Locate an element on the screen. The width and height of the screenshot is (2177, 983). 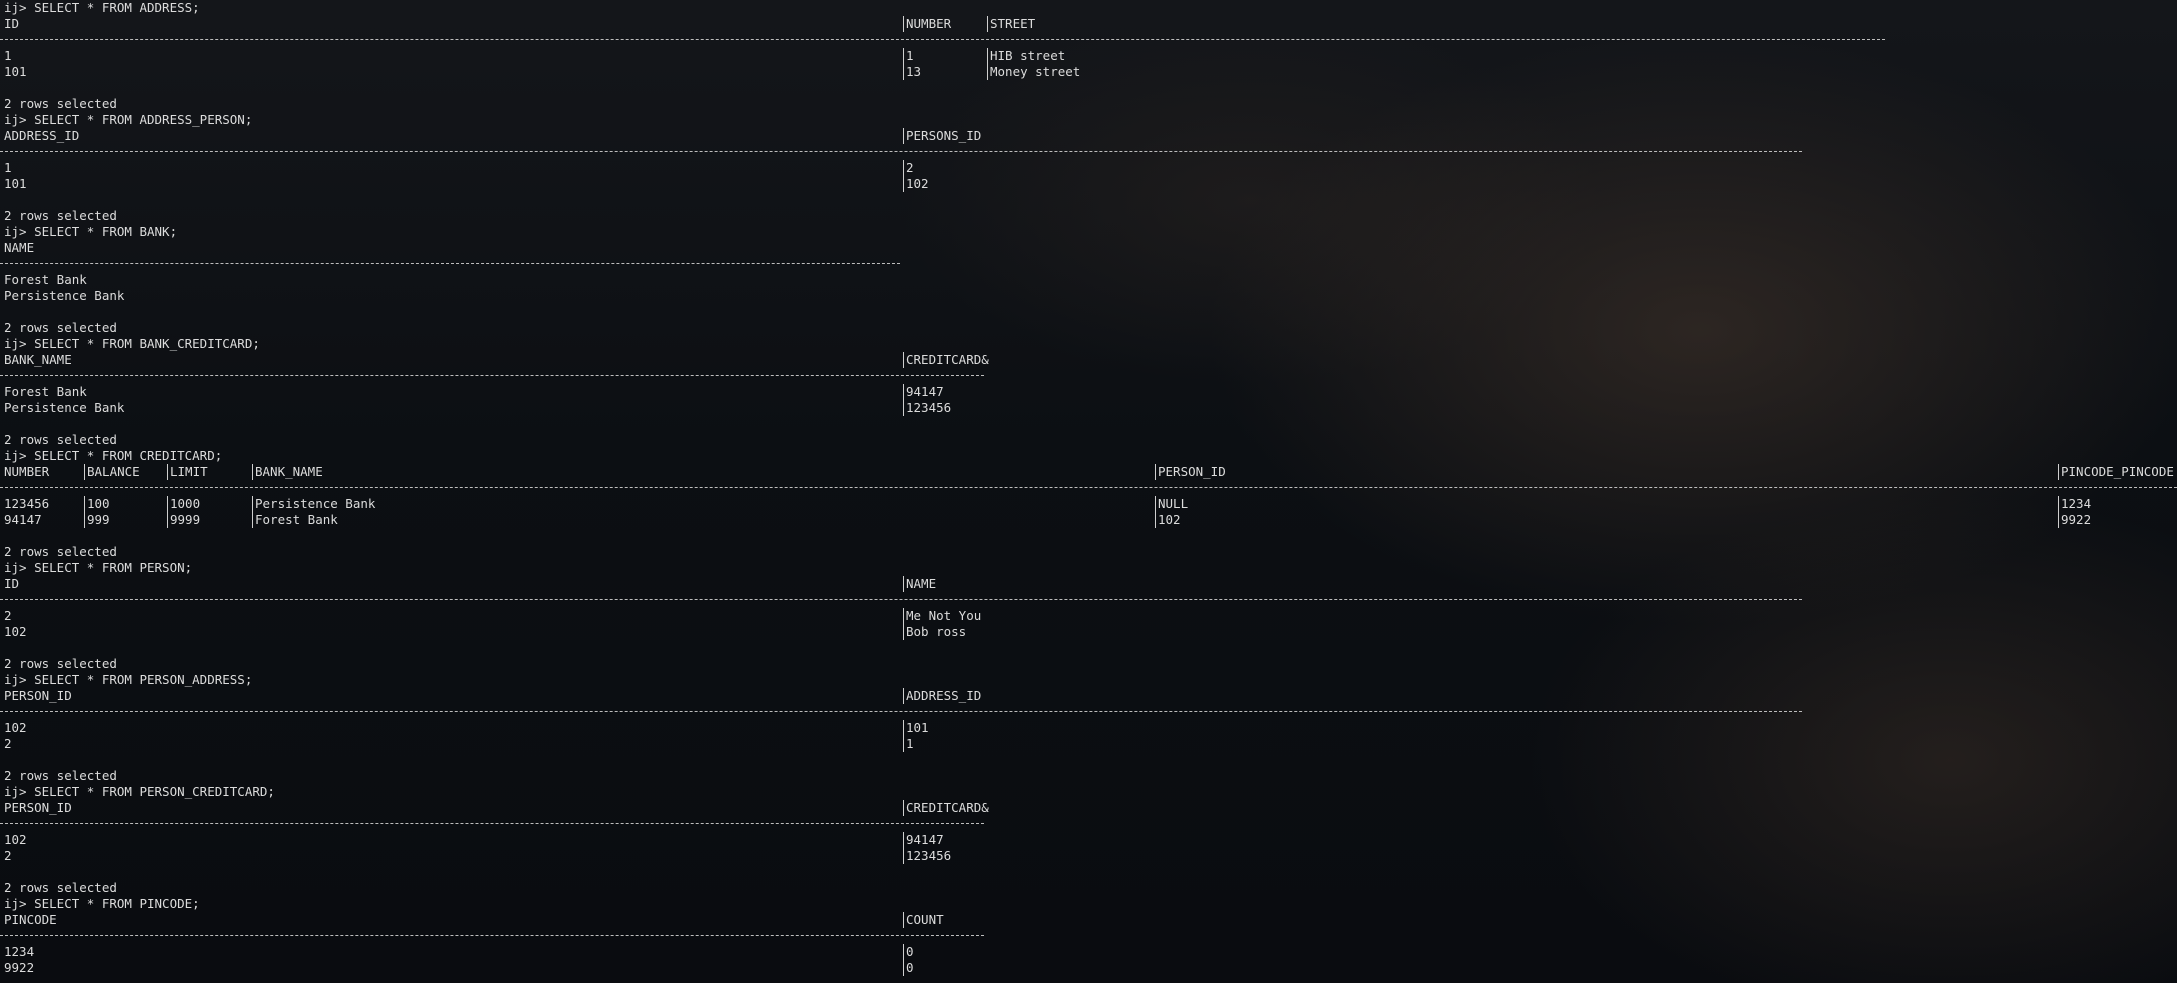
column-header: BALANCE is located at coordinates (112, 472).